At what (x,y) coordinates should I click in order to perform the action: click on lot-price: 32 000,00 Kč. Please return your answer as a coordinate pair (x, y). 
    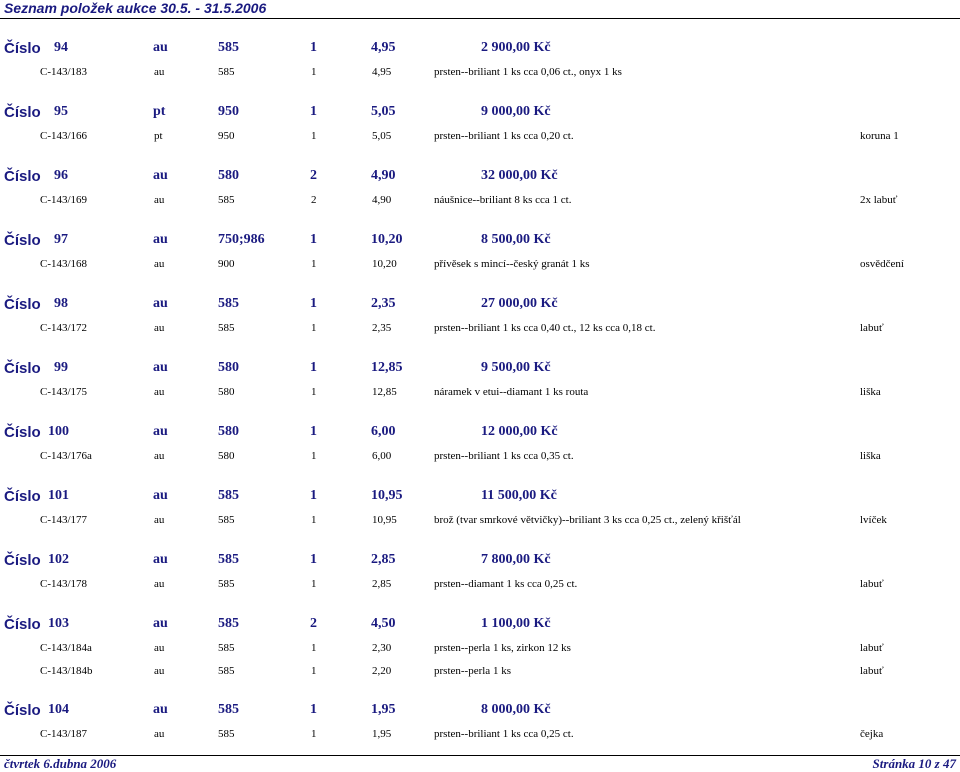
    Looking at the image, I should click on (519, 175).